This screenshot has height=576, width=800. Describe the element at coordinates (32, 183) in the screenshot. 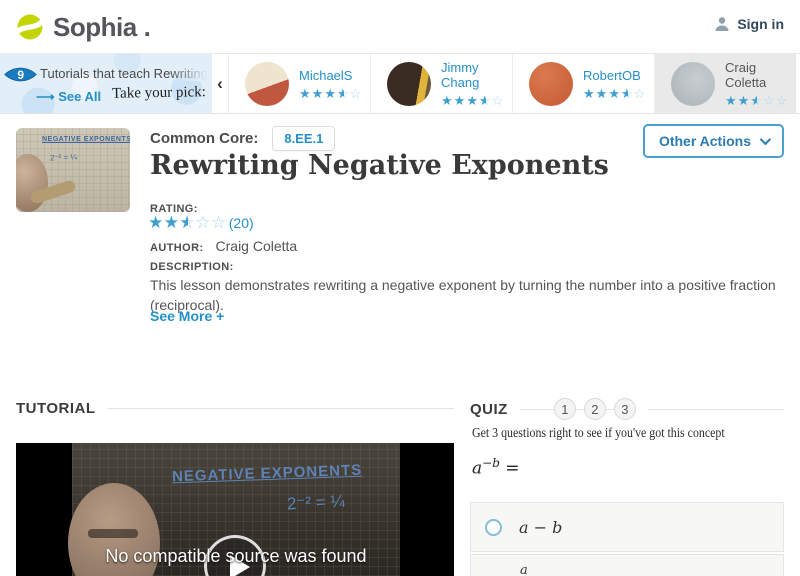

I see `thumbnail-person` at that location.